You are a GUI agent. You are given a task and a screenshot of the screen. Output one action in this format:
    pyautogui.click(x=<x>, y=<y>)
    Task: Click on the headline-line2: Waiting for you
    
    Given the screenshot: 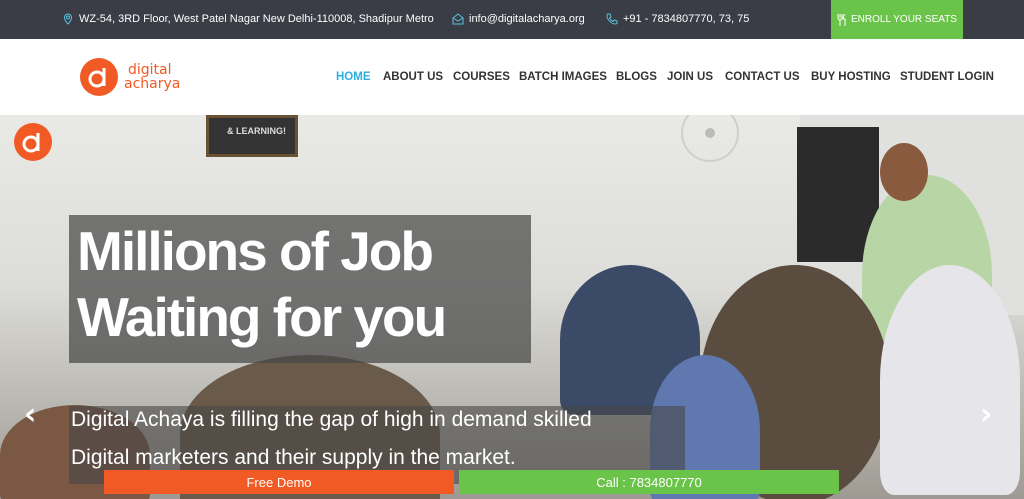 What is the action you would take?
    pyautogui.click(x=262, y=317)
    